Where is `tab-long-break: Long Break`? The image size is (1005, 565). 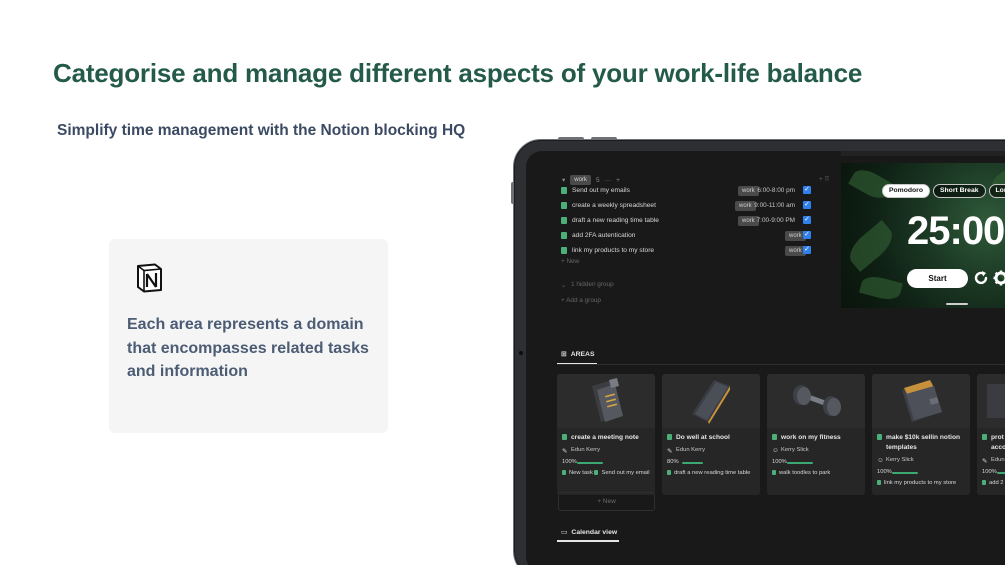
tab-long-break: Long Break is located at coordinates (996, 191).